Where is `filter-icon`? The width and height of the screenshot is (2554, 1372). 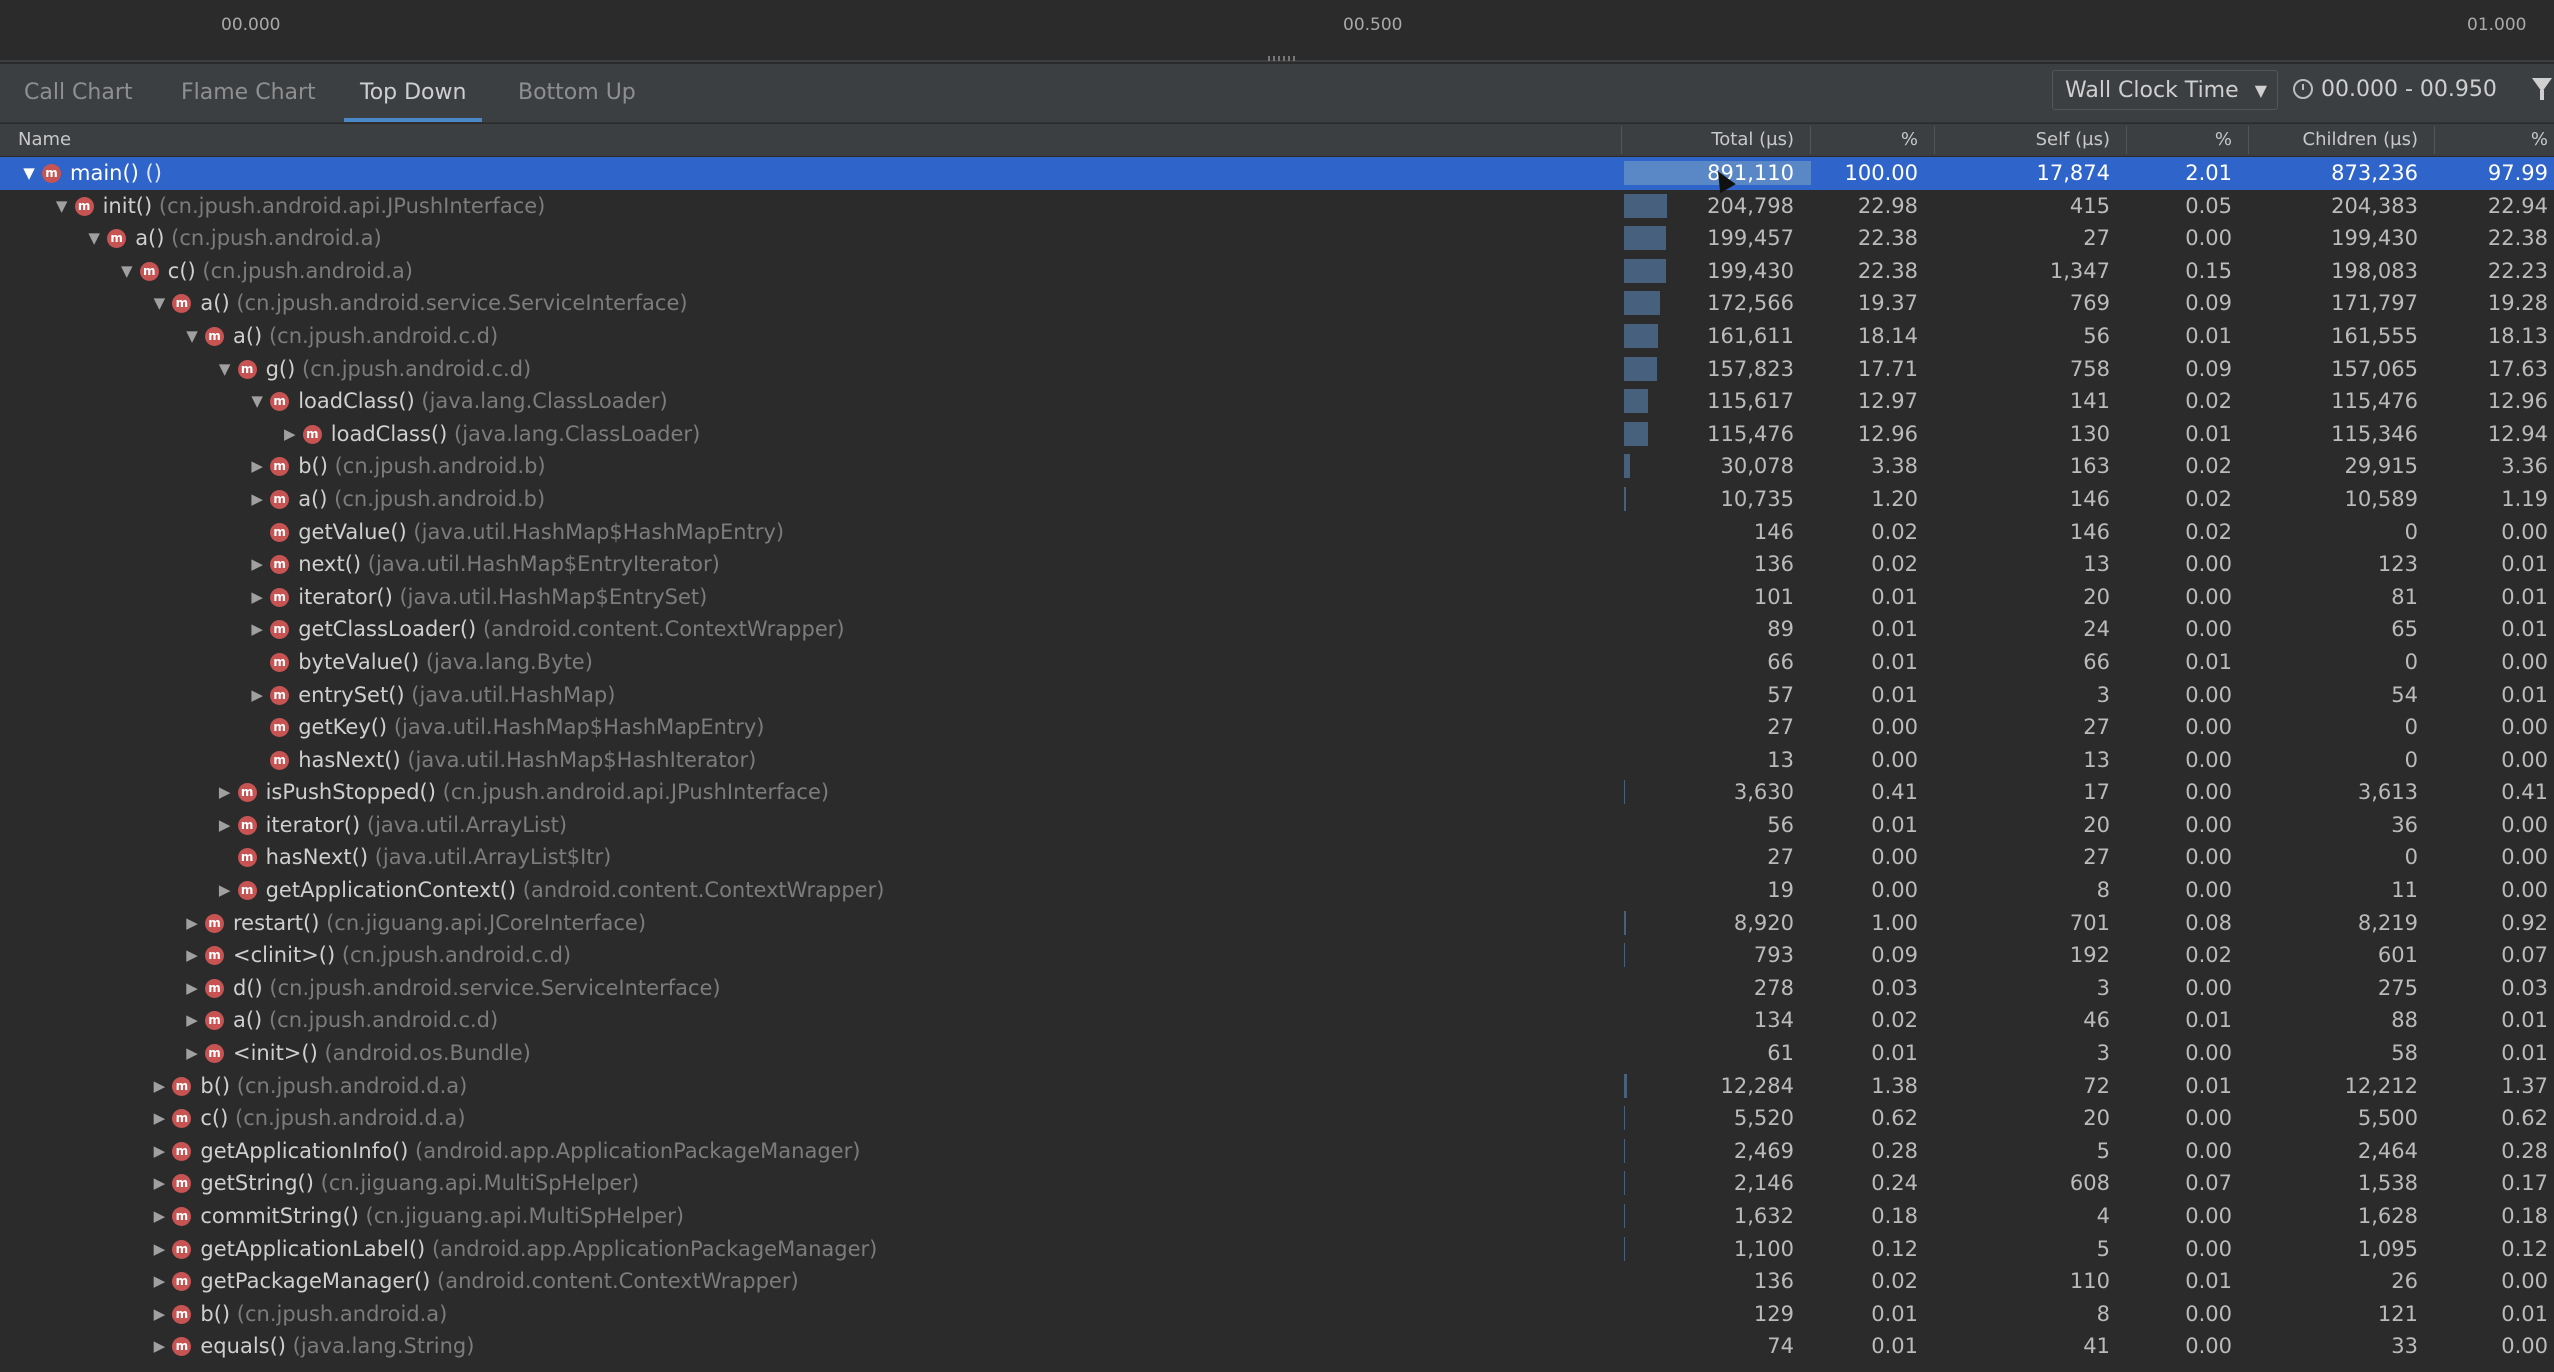
filter-icon is located at coordinates (2542, 89).